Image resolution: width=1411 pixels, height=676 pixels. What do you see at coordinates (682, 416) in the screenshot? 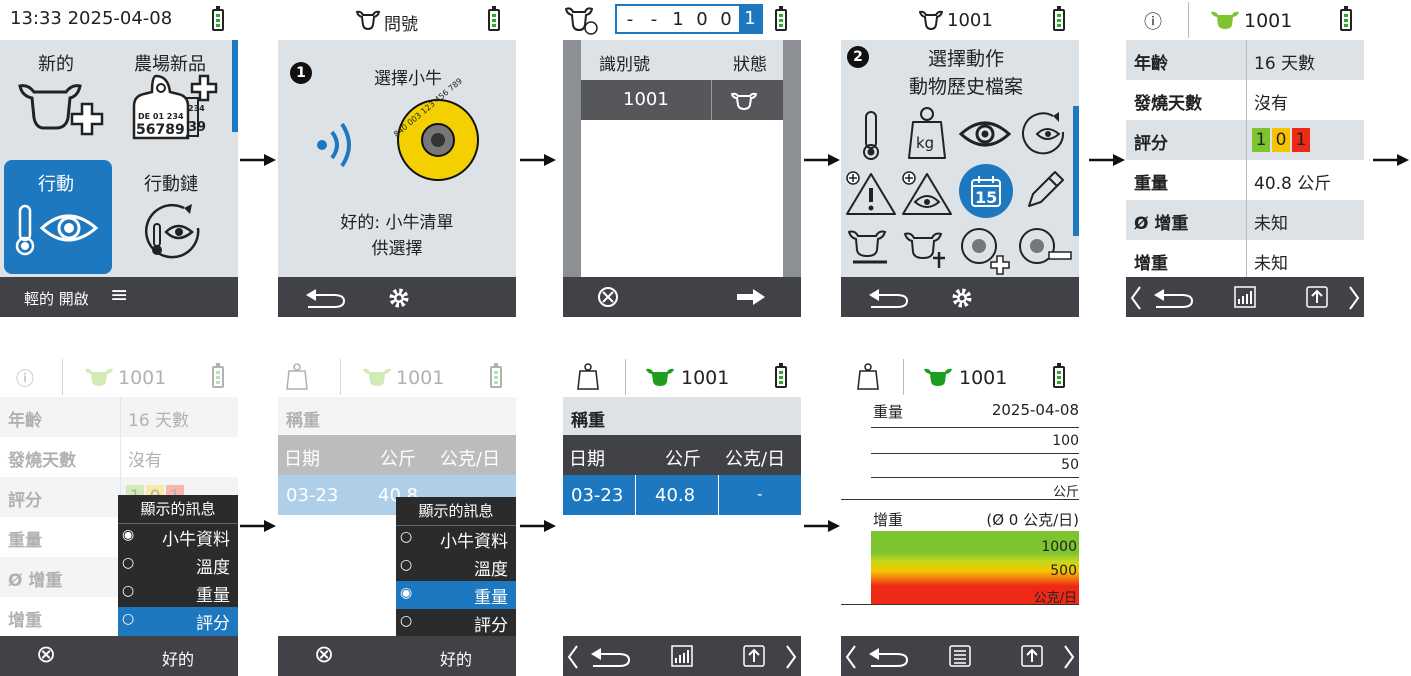
I see `weigh-header: 稱重` at bounding box center [682, 416].